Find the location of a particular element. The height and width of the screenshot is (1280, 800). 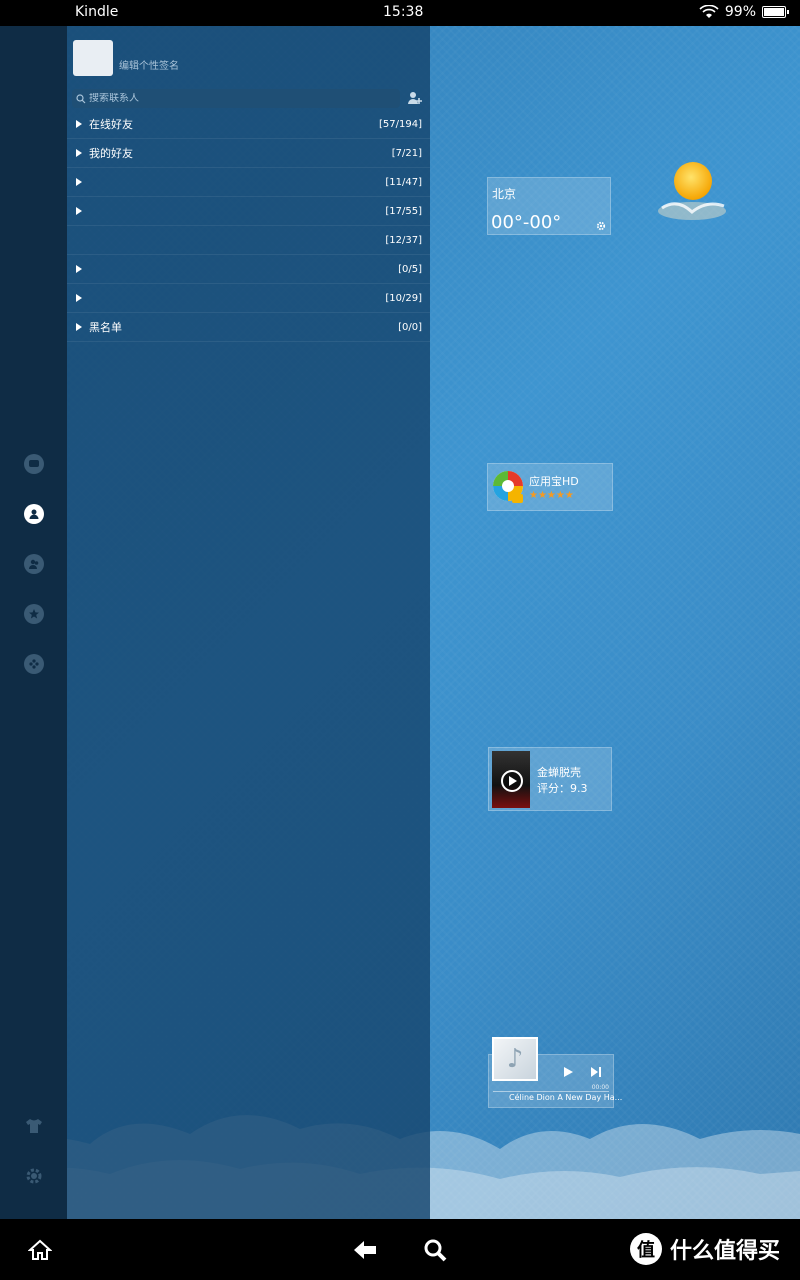

group-row: 我的好友 [7/21] is located at coordinates (248, 153).